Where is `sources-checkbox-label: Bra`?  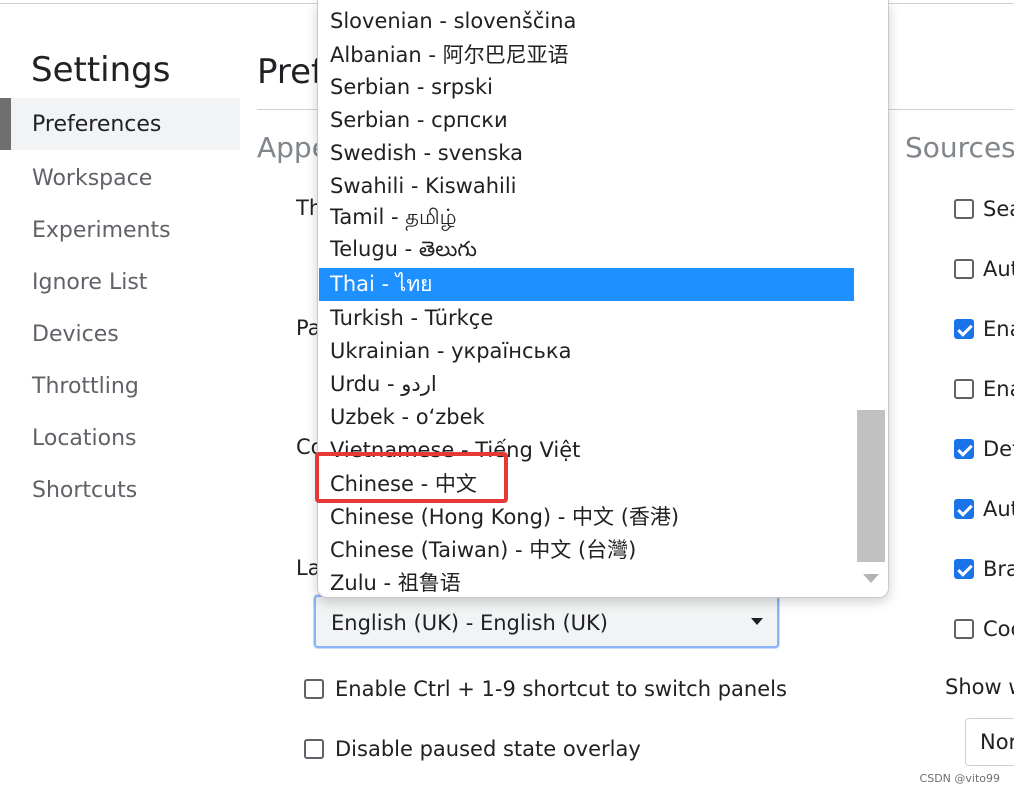
sources-checkbox-label: Bra is located at coordinates (998, 569).